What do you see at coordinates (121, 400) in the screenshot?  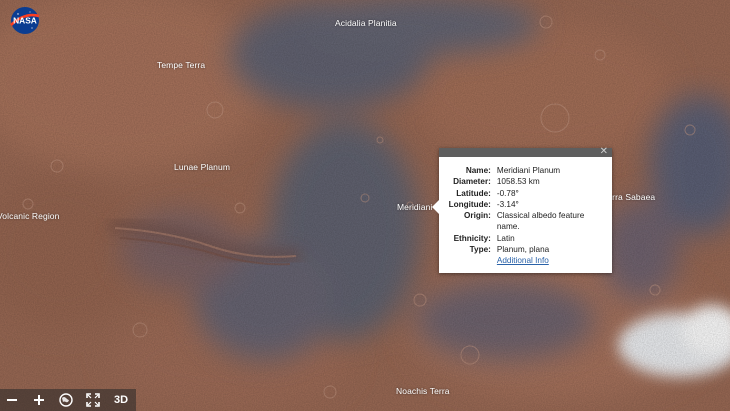 I see `view-3d-button: 3D` at bounding box center [121, 400].